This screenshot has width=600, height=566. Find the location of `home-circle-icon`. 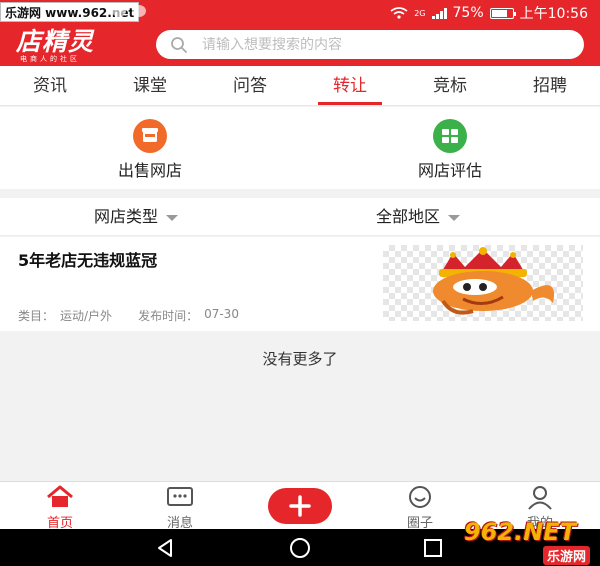

home-circle-icon is located at coordinates (300, 548).